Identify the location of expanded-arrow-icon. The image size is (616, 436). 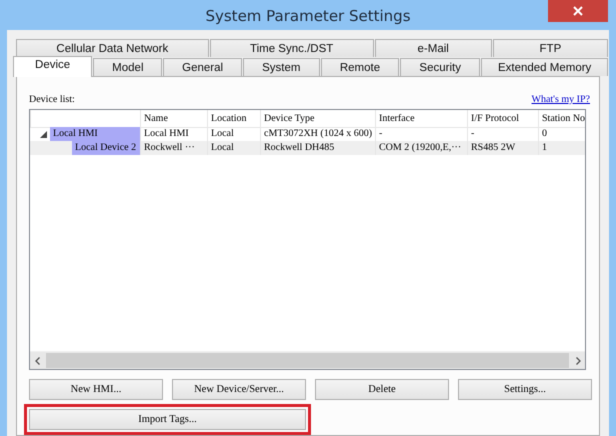
(43, 134).